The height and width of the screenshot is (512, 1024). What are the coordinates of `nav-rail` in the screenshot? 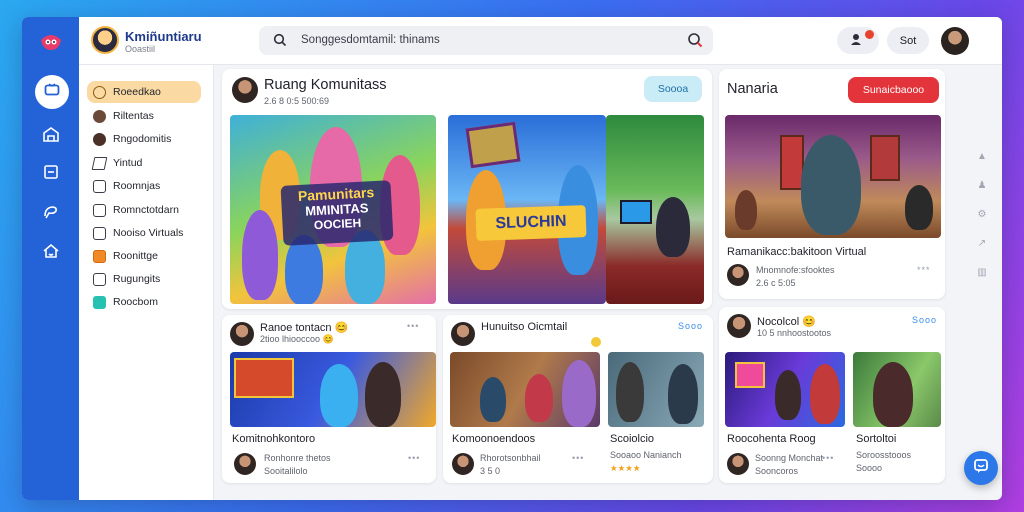 It's located at (50, 258).